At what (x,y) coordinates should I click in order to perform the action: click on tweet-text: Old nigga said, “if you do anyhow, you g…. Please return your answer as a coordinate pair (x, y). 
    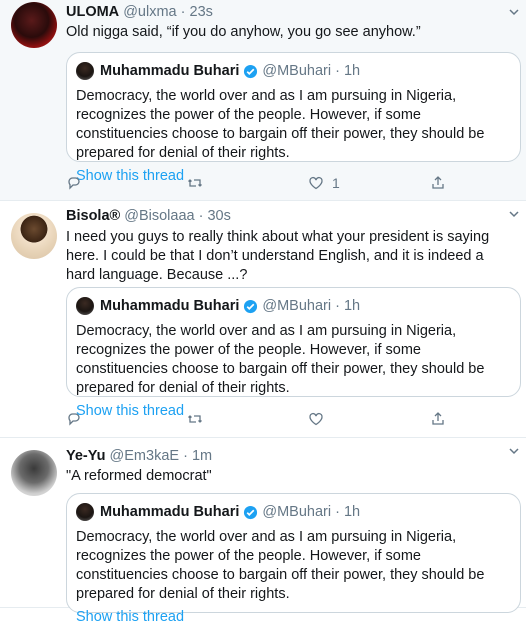
    Looking at the image, I should click on (243, 32).